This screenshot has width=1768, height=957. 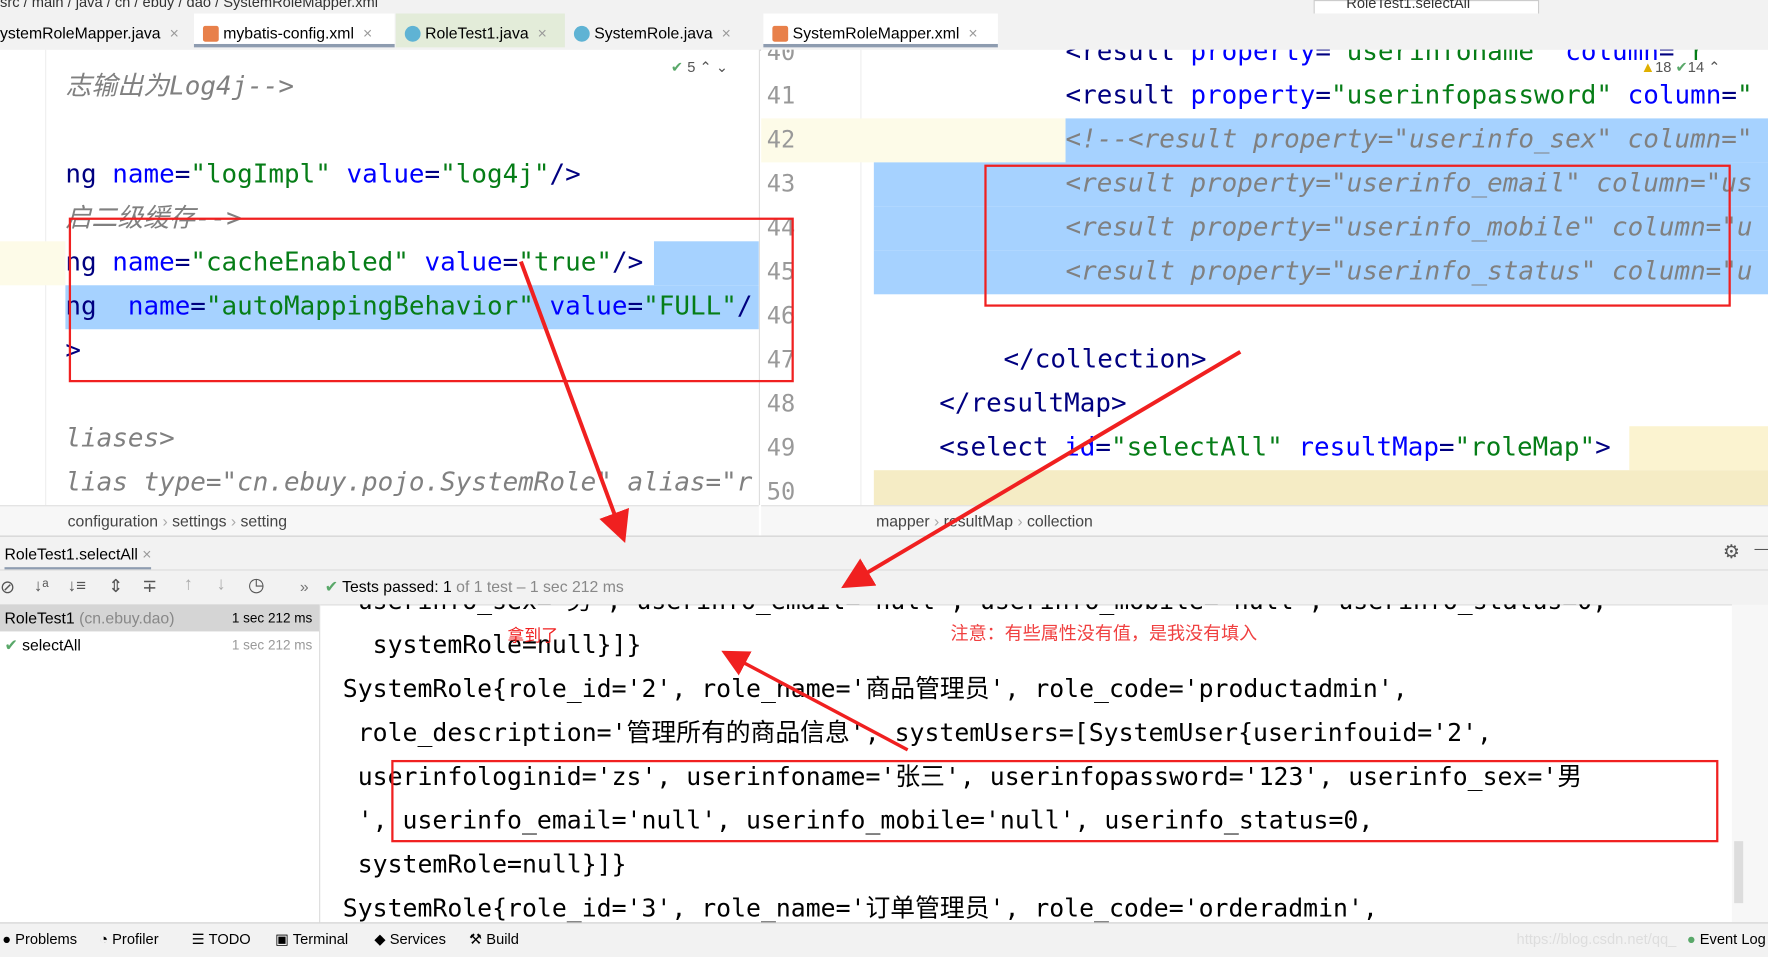 I want to click on arrow-to-systemrole, so click(x=815, y=701).